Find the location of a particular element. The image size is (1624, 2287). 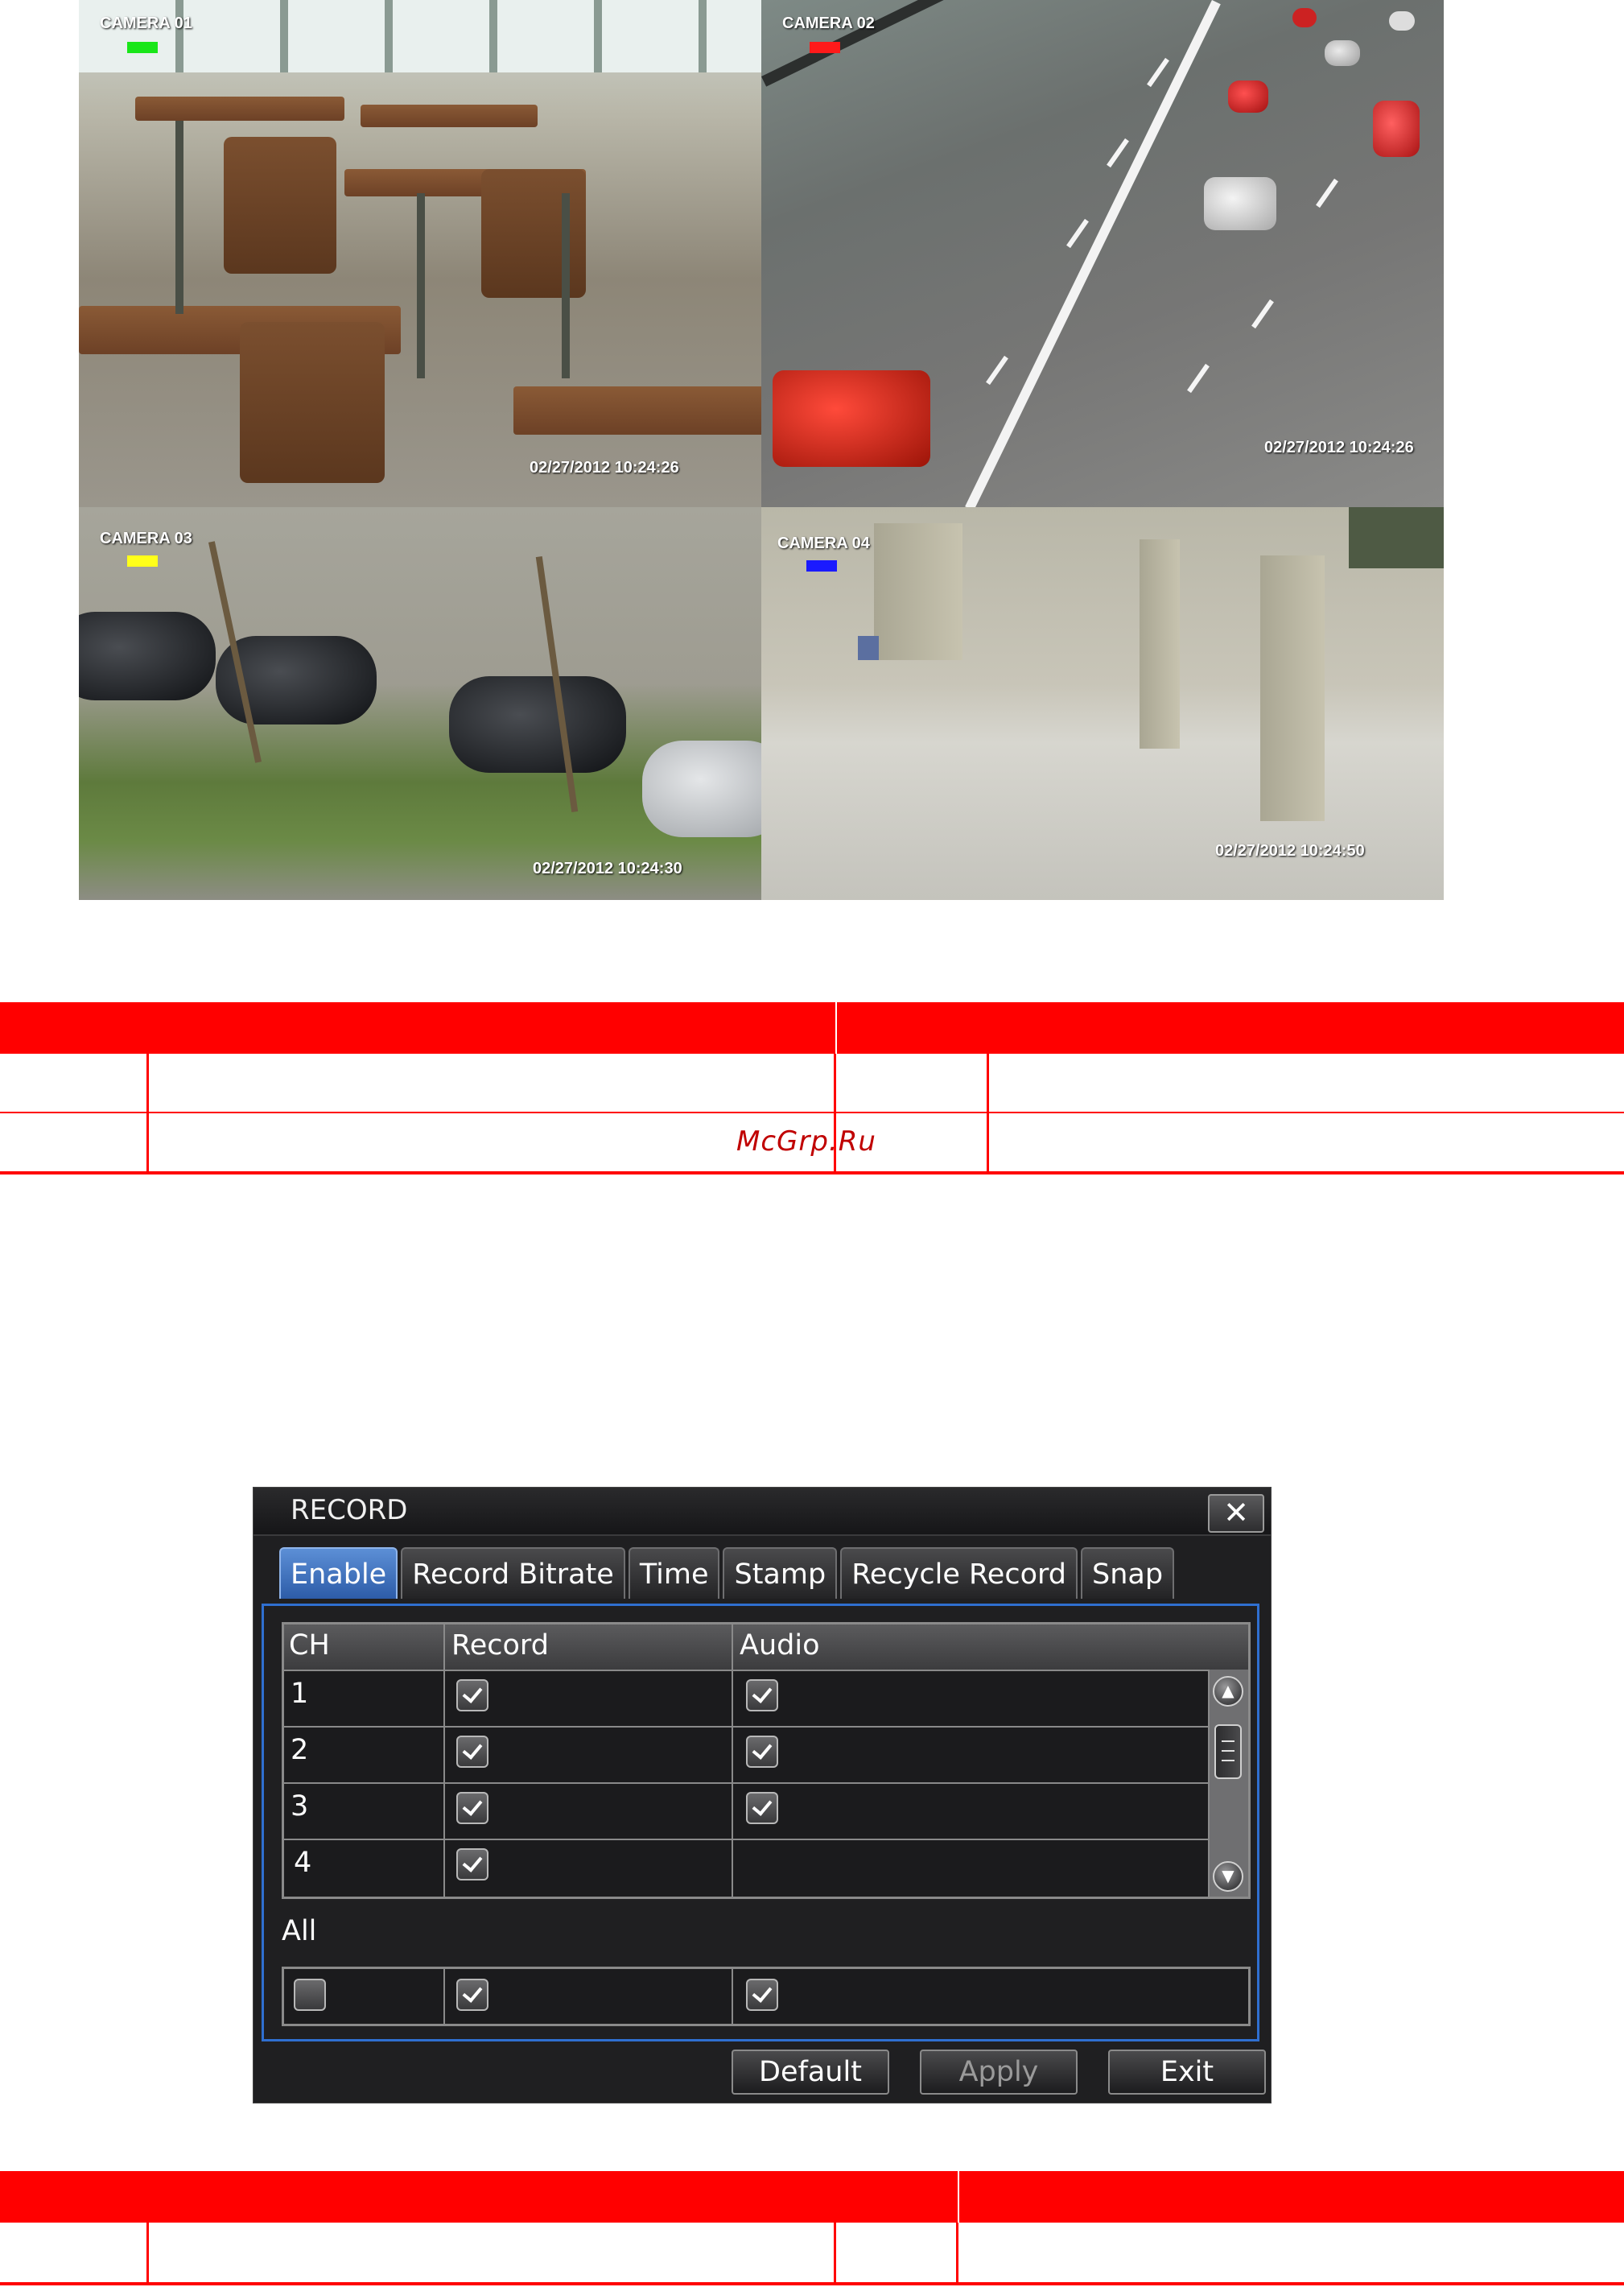

close-button: ✕ is located at coordinates (1236, 1513).